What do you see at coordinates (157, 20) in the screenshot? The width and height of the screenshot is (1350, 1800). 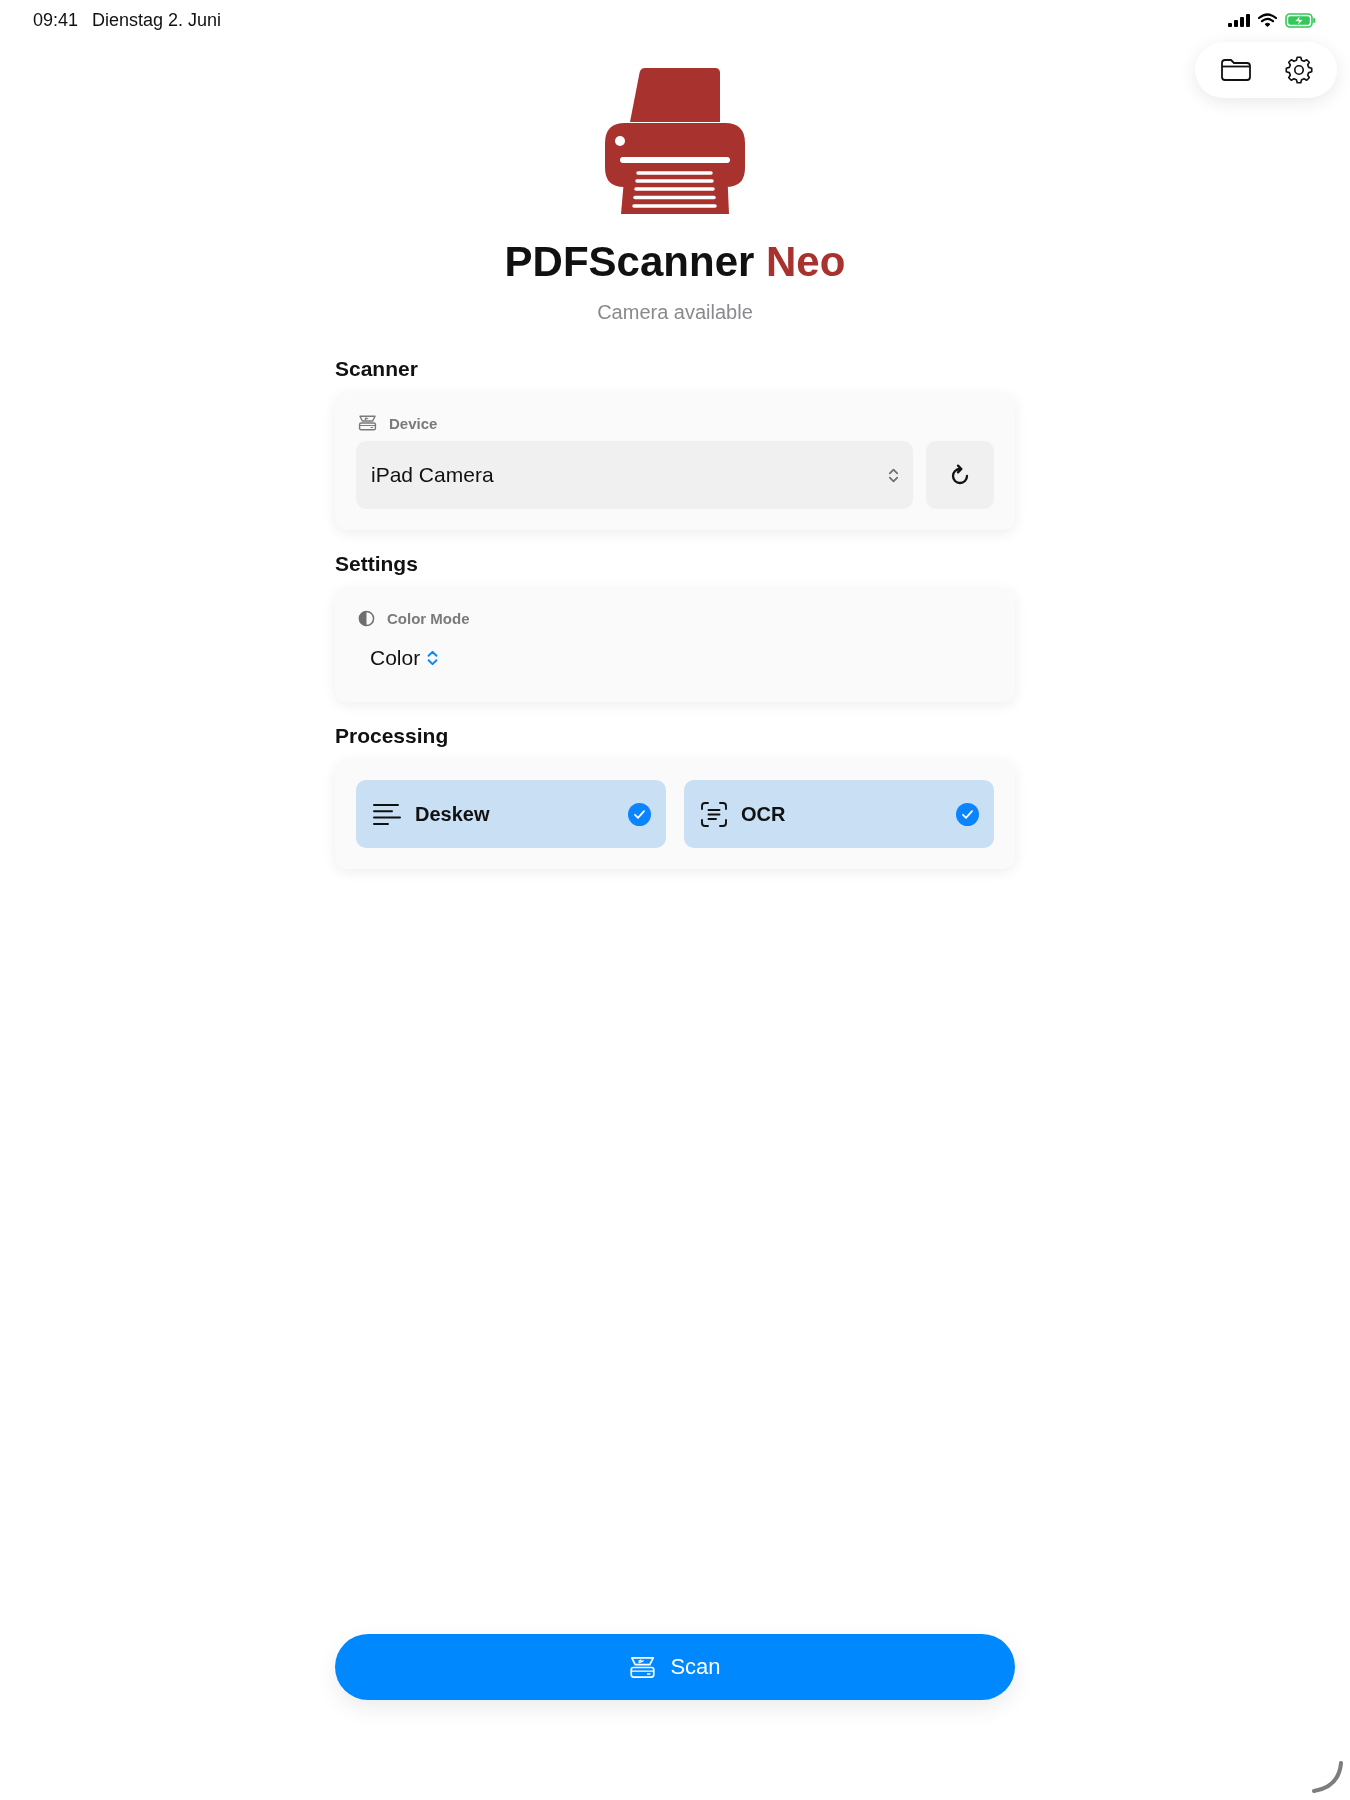 I see `status-date: Dienstag 2. Juni` at bounding box center [157, 20].